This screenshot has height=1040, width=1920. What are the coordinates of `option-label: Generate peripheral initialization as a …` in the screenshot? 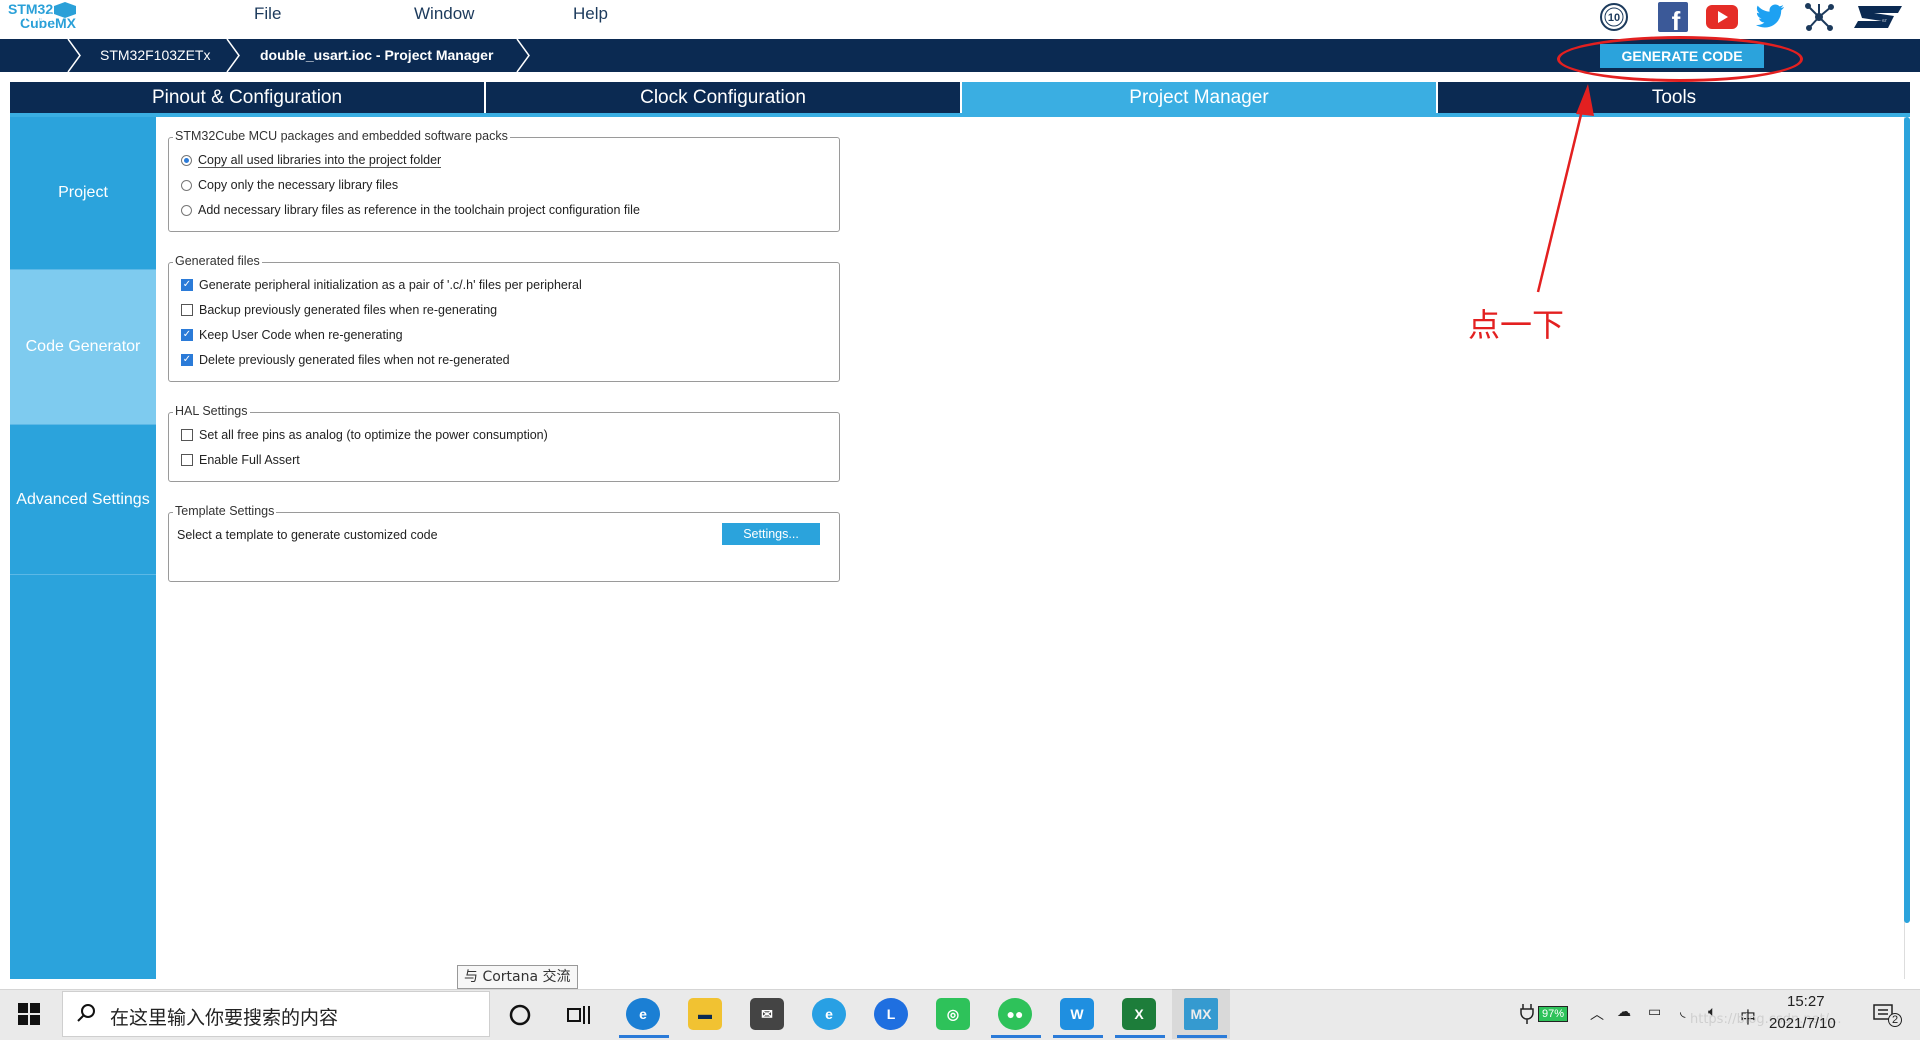 It's located at (390, 285).